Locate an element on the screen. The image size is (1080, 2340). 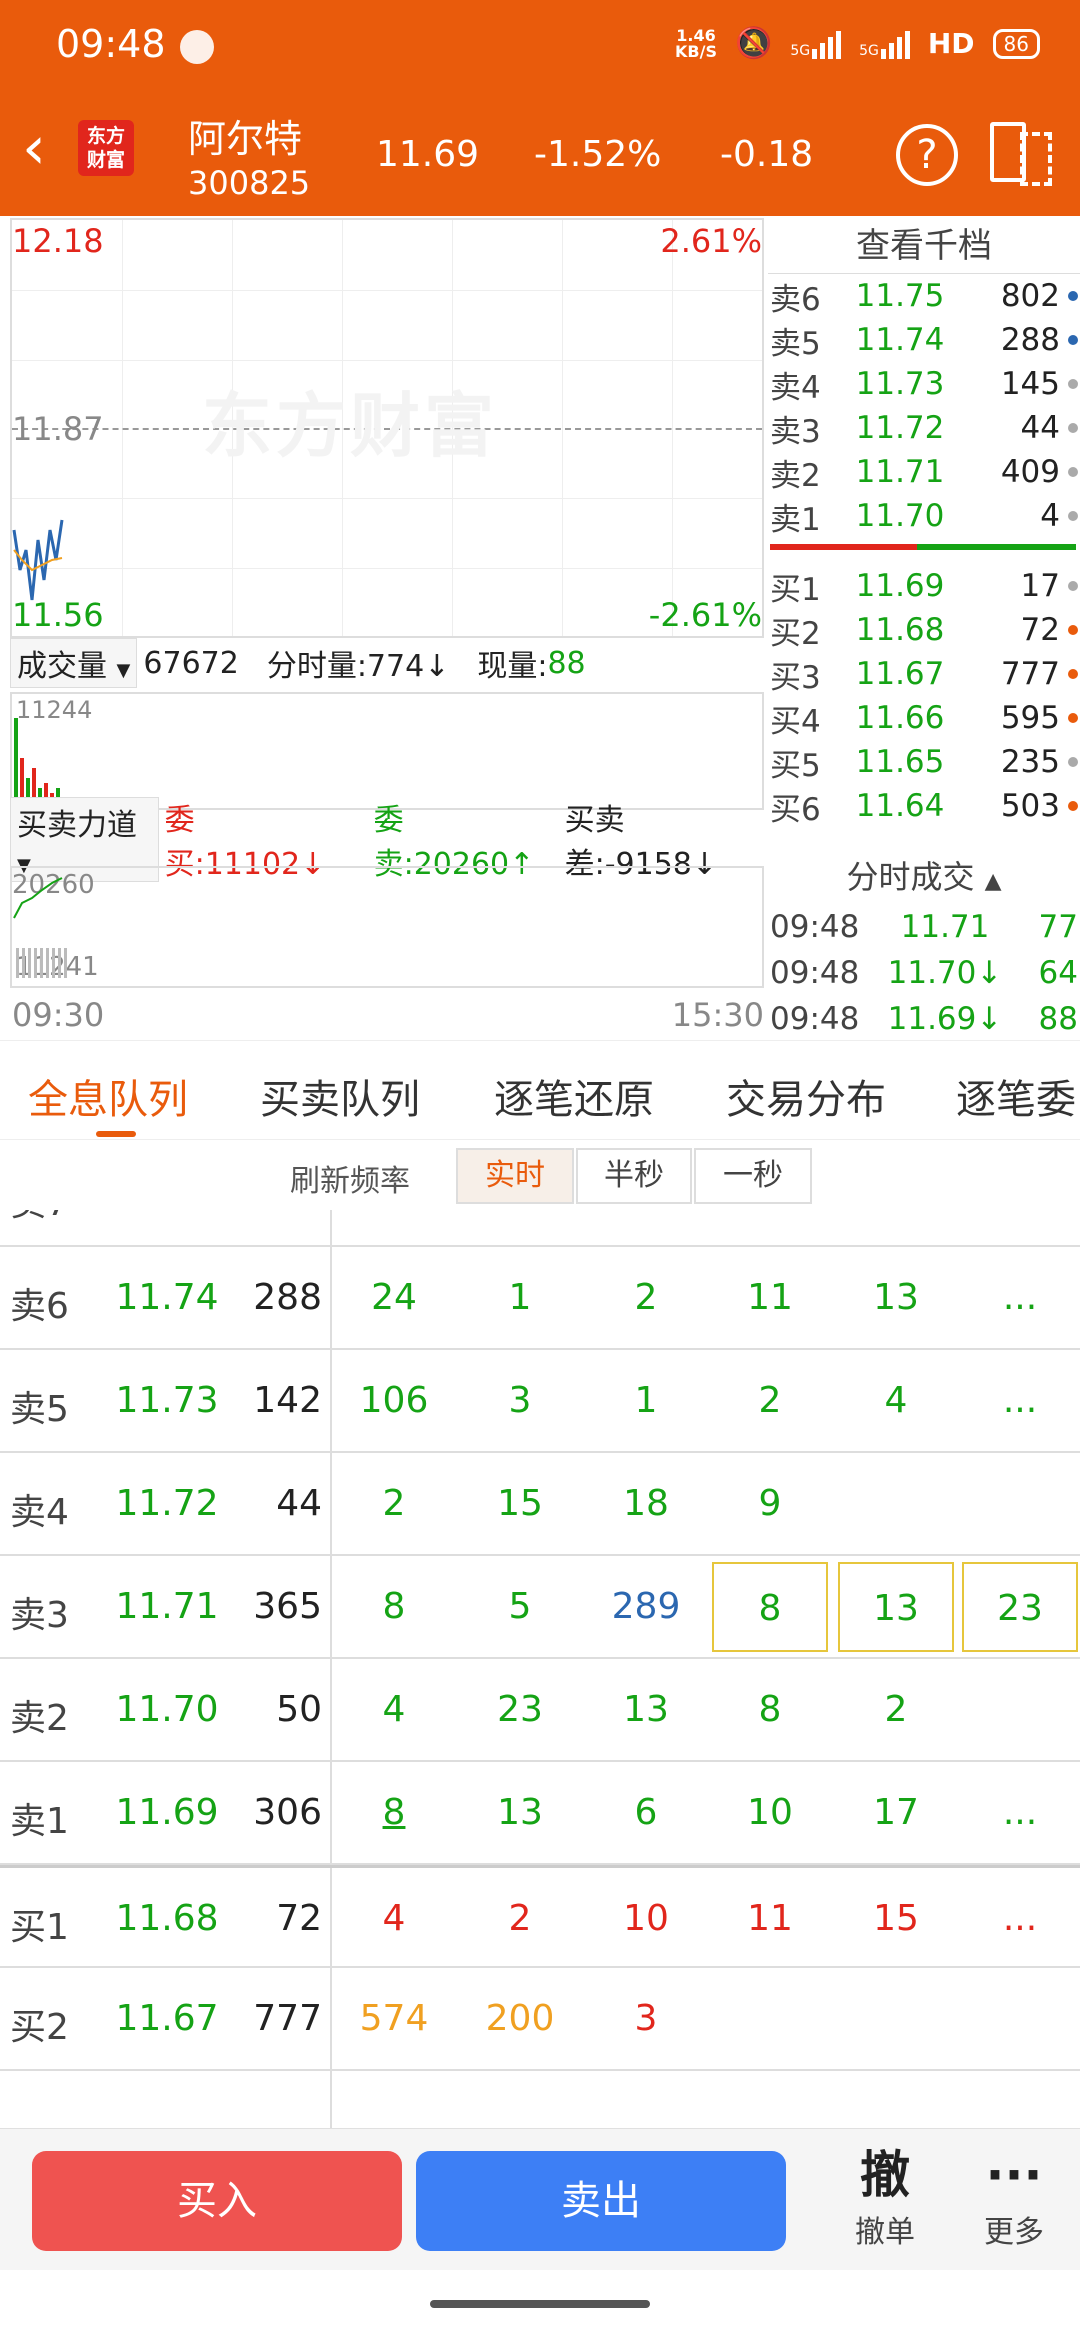
queue-order-cell: 574 is located at coordinates (394, 2019).